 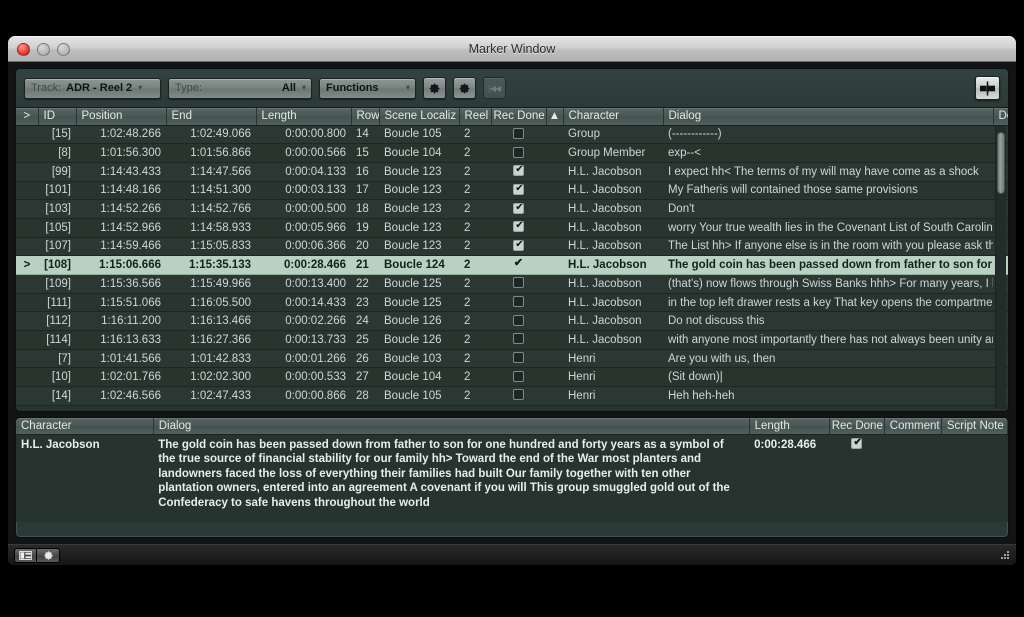 What do you see at coordinates (365, 117) in the screenshot?
I see `column-header-row: Row` at bounding box center [365, 117].